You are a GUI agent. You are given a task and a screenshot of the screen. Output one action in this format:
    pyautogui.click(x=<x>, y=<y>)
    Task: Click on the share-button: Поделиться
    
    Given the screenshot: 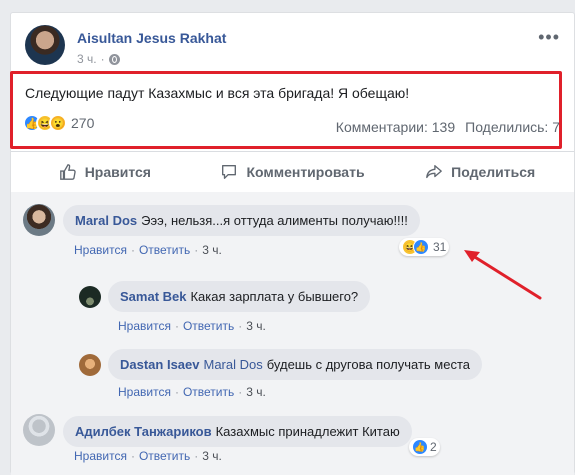 What is the action you would take?
    pyautogui.click(x=480, y=172)
    